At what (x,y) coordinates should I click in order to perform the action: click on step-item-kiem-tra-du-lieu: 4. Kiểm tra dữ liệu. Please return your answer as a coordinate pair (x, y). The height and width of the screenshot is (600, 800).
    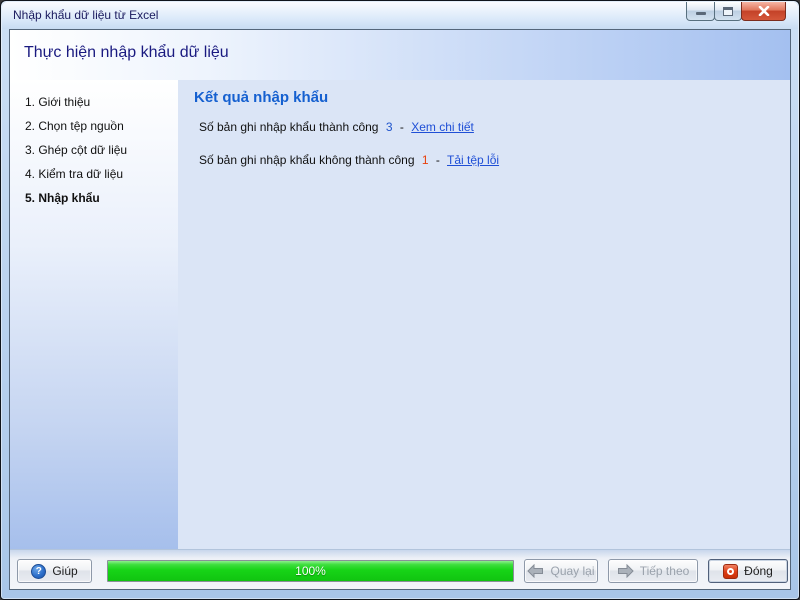
    Looking at the image, I should click on (74, 174).